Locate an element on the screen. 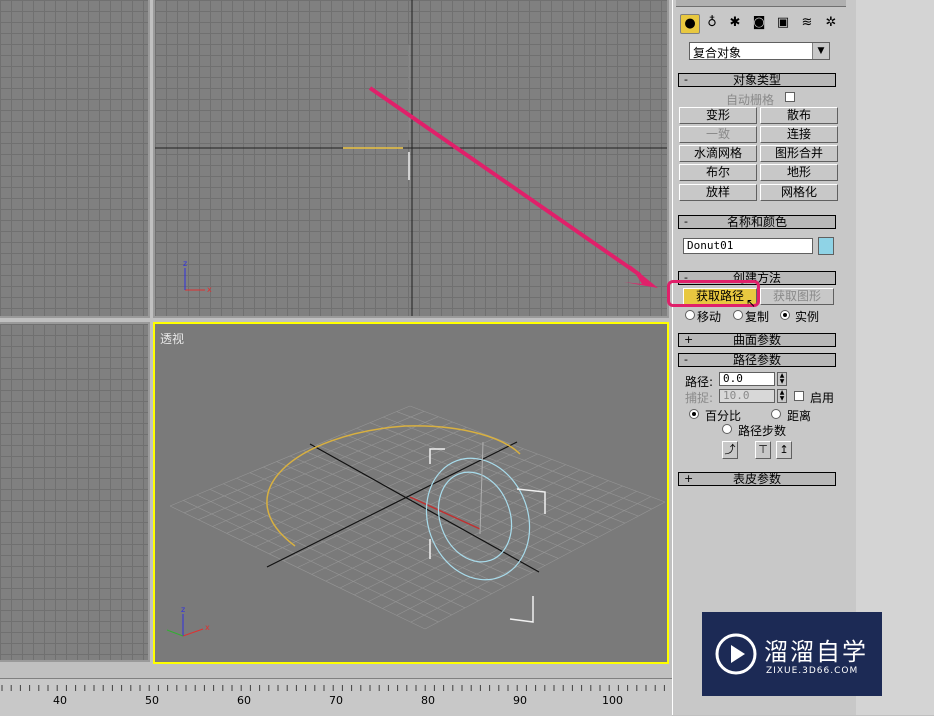 The width and height of the screenshot is (934, 716). autogrid-checkbox is located at coordinates (790, 97).